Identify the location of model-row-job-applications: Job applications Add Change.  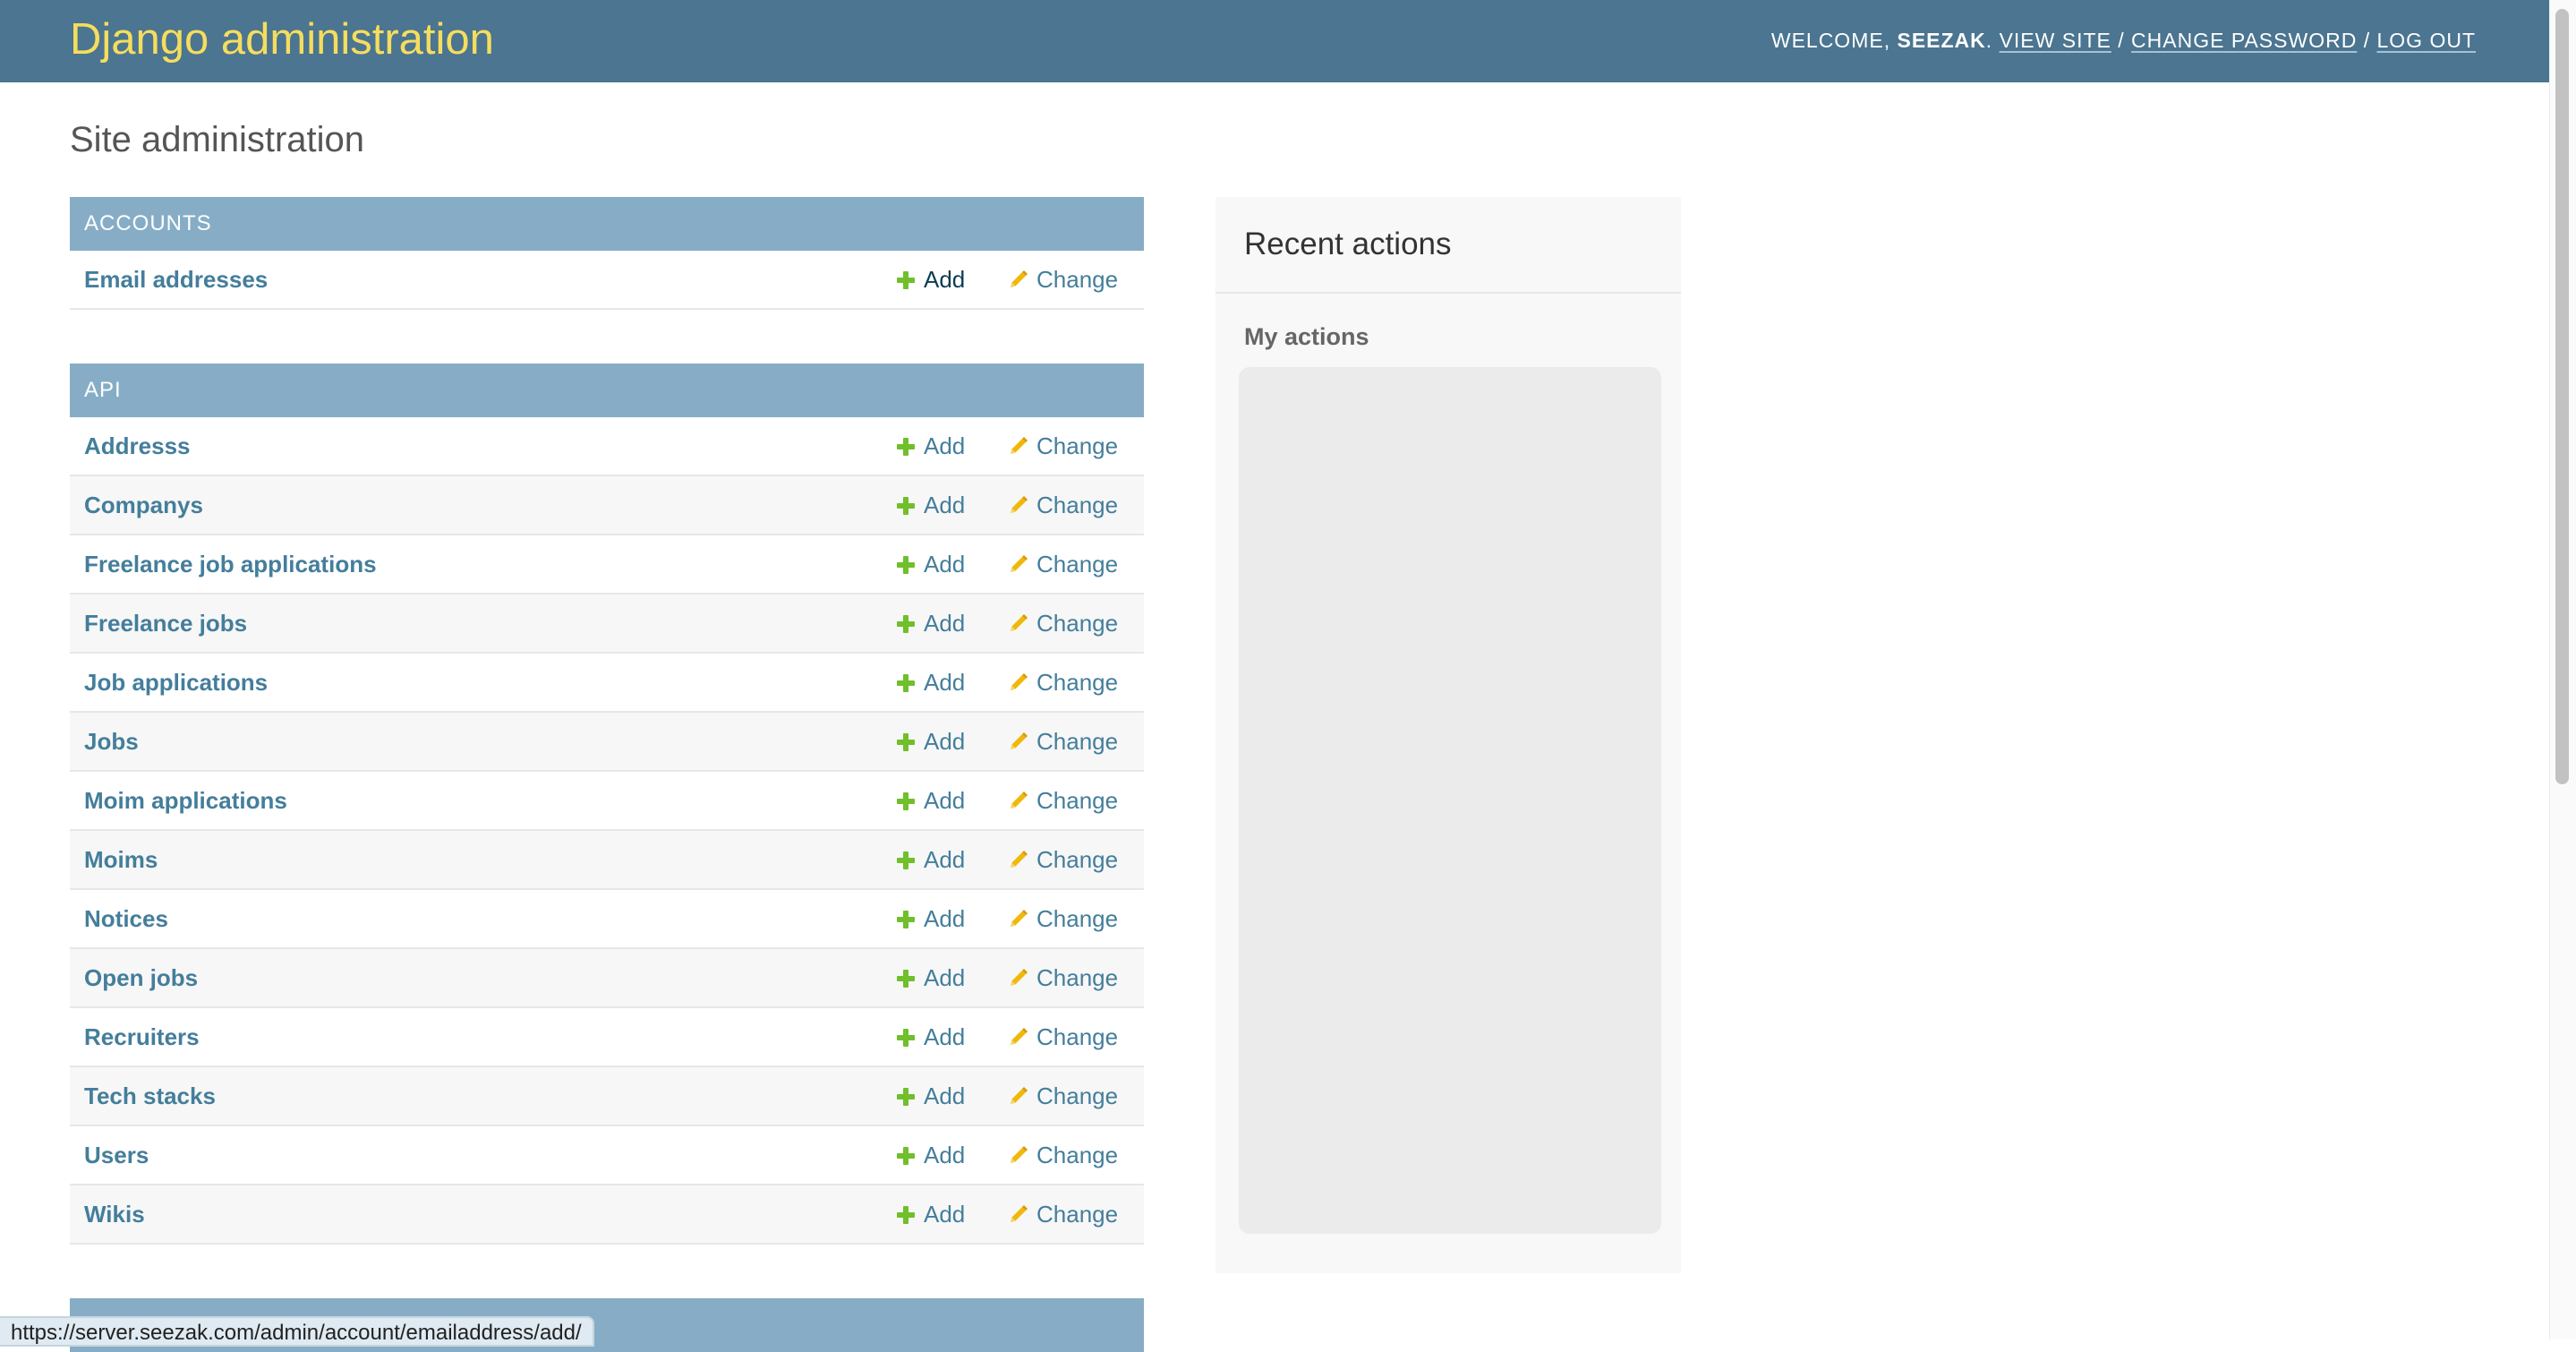
(607, 683).